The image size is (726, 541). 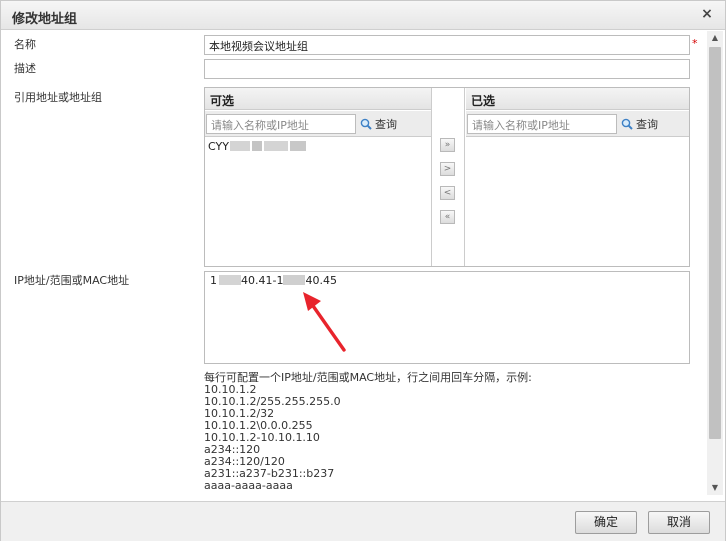 What do you see at coordinates (25, 44) in the screenshot?
I see `name-label: 名称` at bounding box center [25, 44].